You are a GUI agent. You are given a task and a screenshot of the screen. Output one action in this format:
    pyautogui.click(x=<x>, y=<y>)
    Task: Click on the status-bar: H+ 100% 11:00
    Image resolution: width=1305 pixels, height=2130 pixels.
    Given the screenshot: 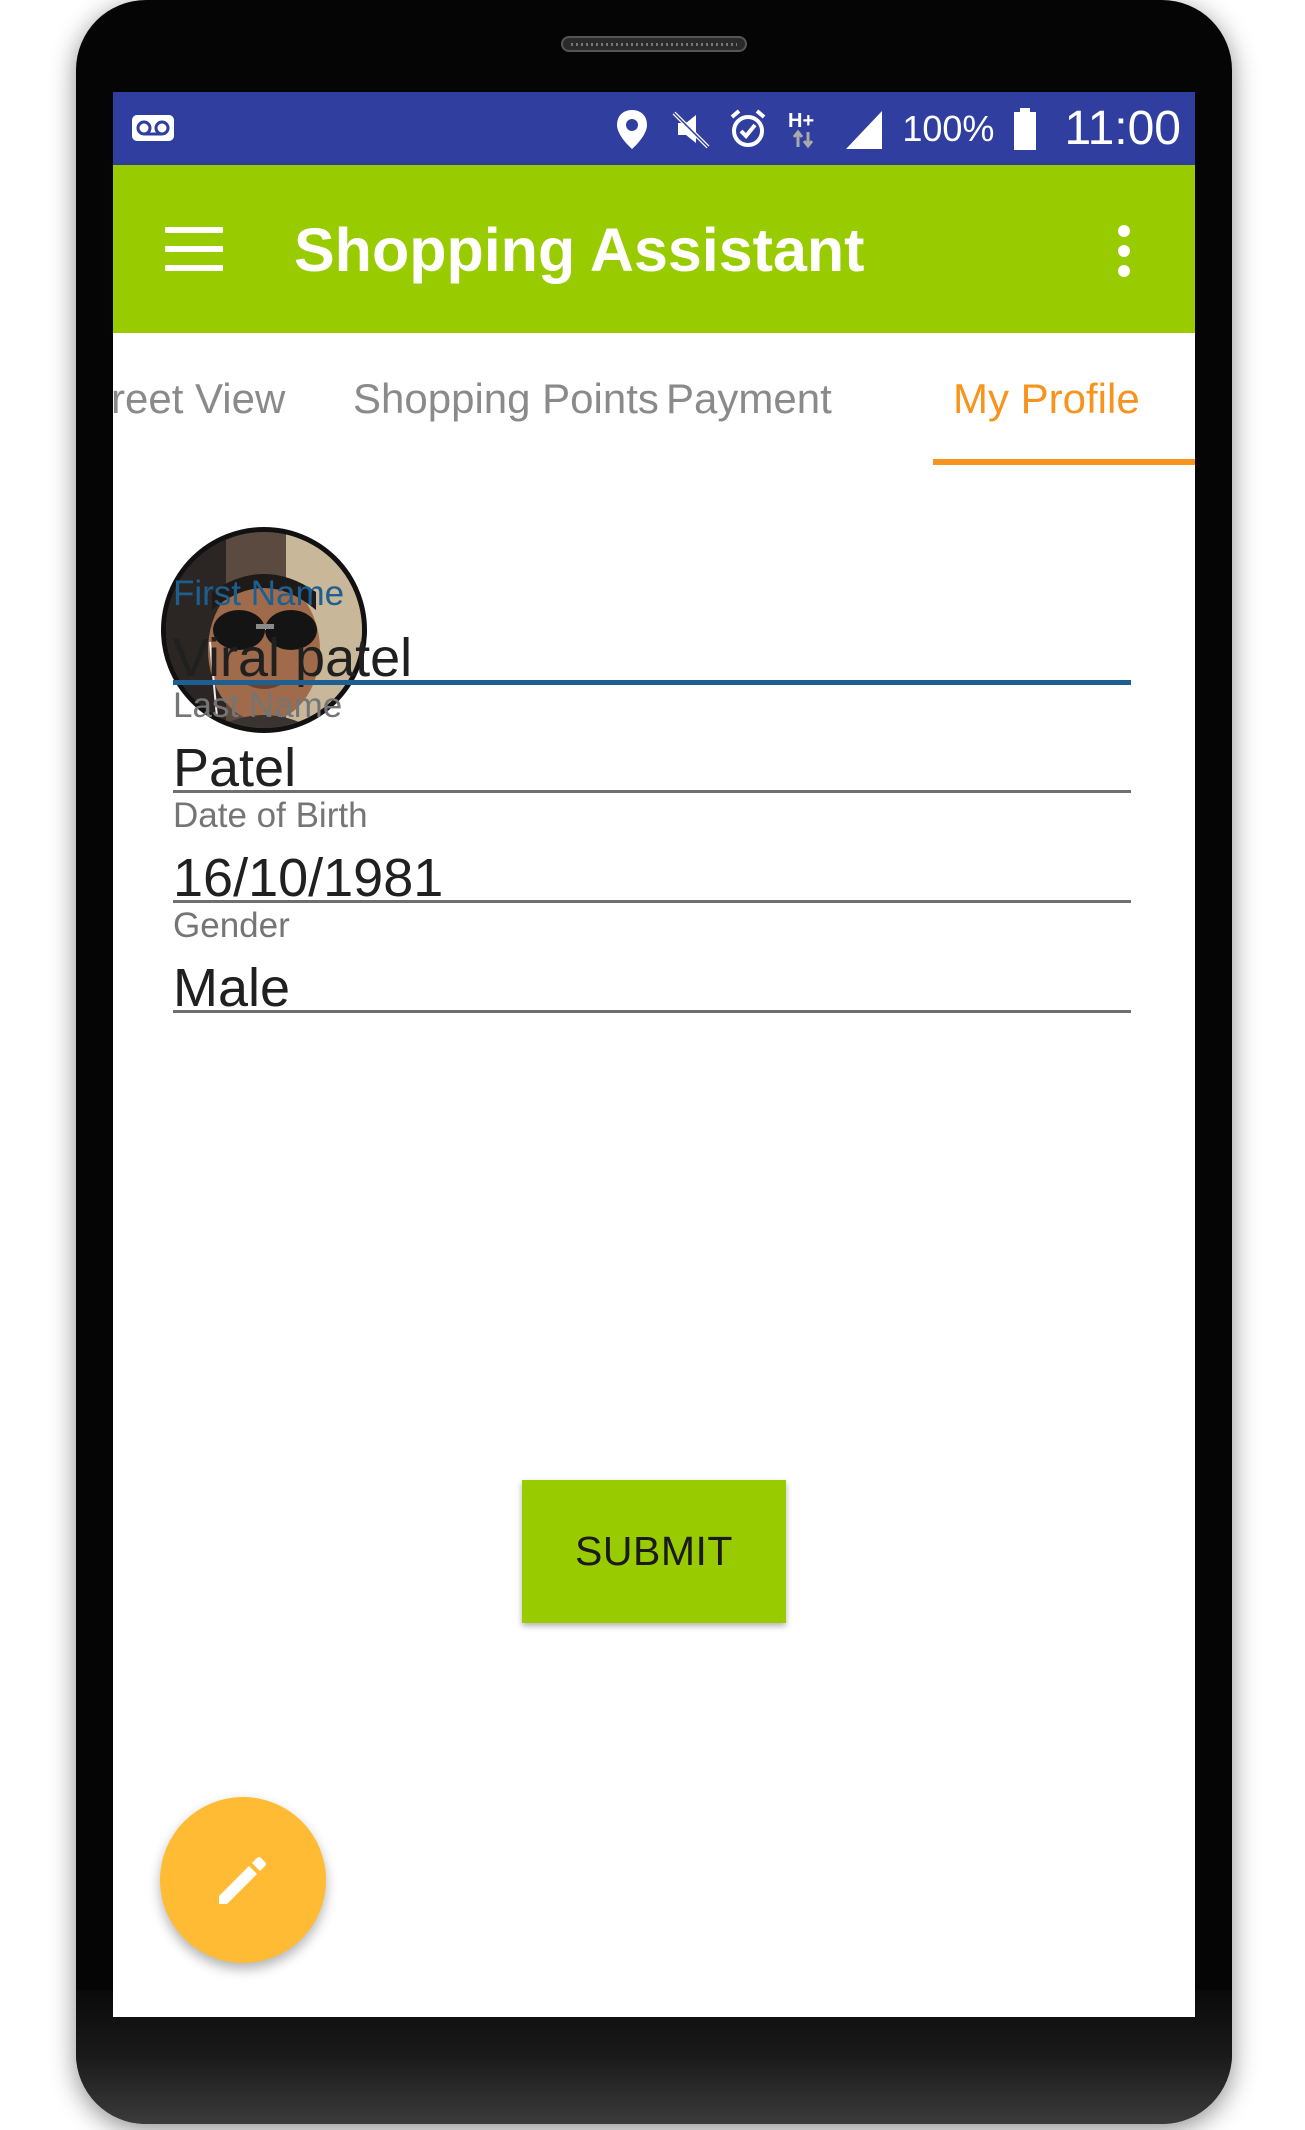 What is the action you would take?
    pyautogui.click(x=654, y=128)
    